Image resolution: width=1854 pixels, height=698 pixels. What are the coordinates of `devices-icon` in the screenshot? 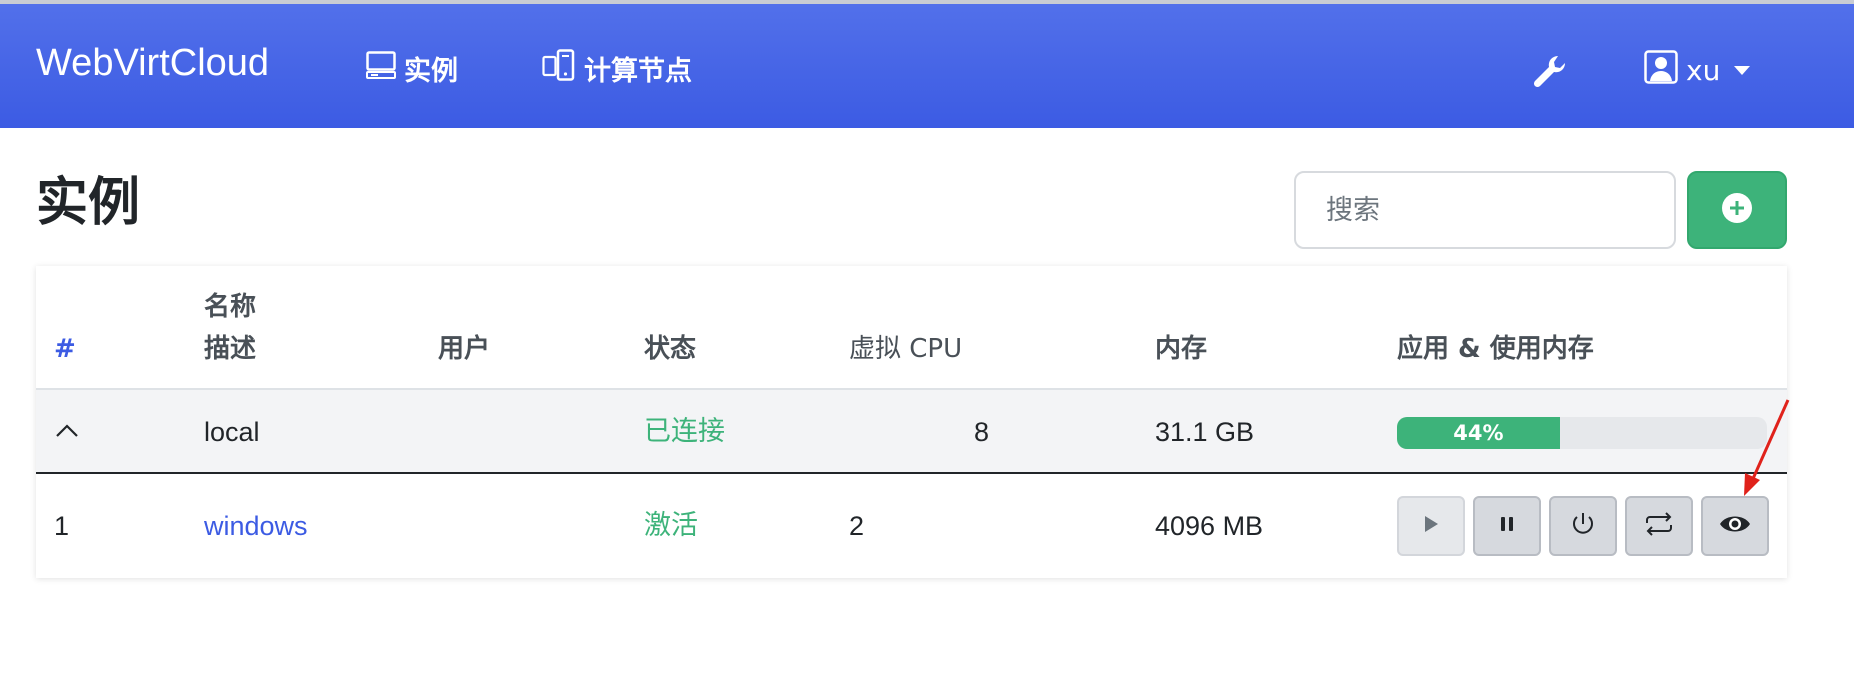 It's located at (563, 68).